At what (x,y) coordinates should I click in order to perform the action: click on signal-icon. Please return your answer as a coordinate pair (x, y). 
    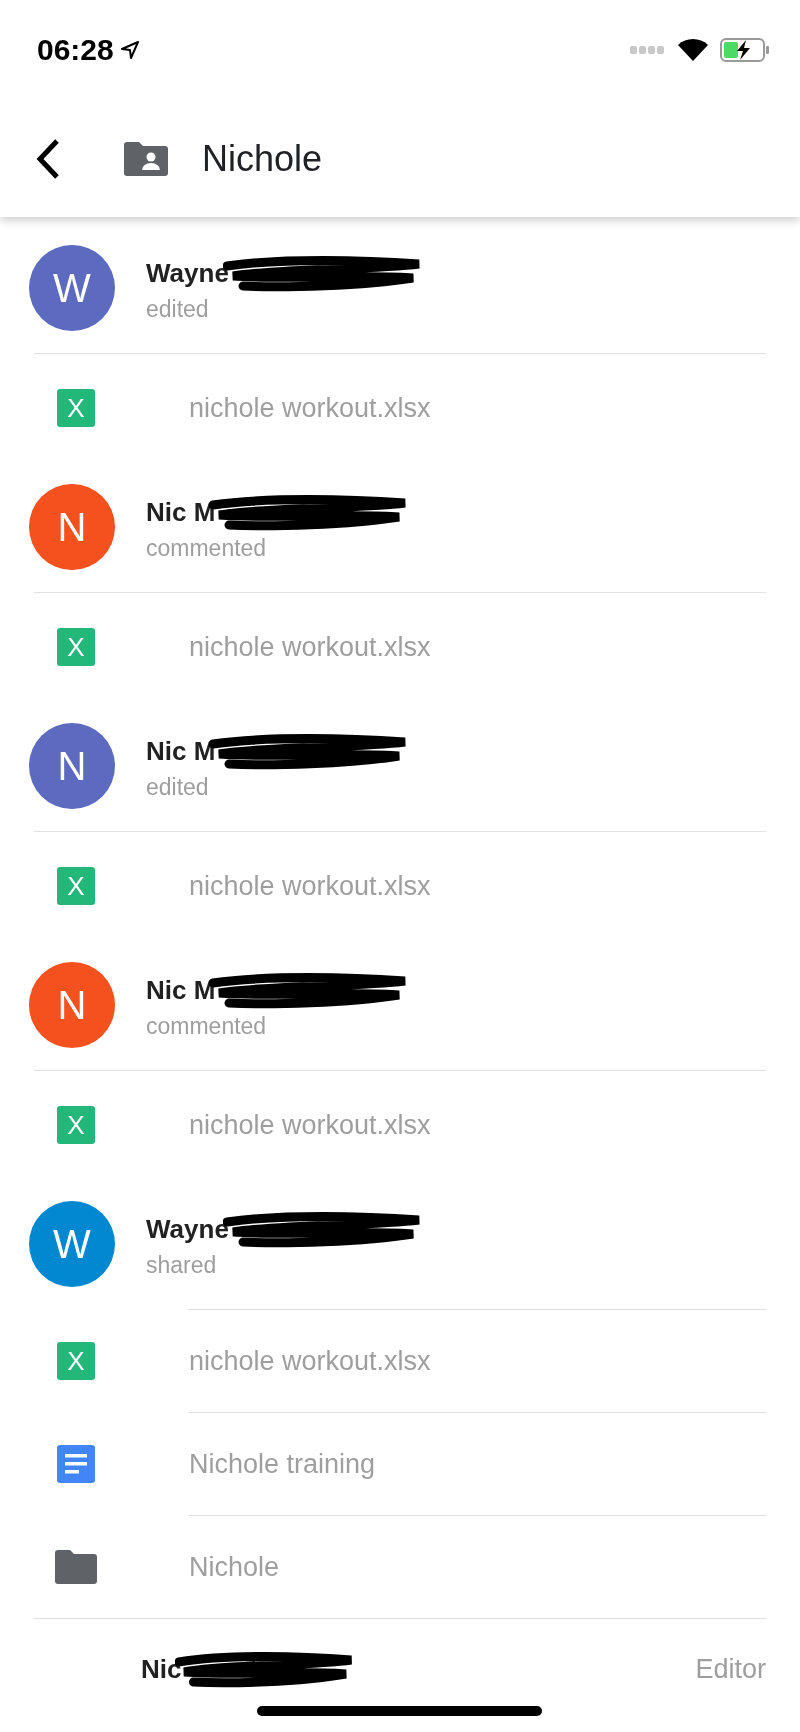
    Looking at the image, I should click on (648, 50).